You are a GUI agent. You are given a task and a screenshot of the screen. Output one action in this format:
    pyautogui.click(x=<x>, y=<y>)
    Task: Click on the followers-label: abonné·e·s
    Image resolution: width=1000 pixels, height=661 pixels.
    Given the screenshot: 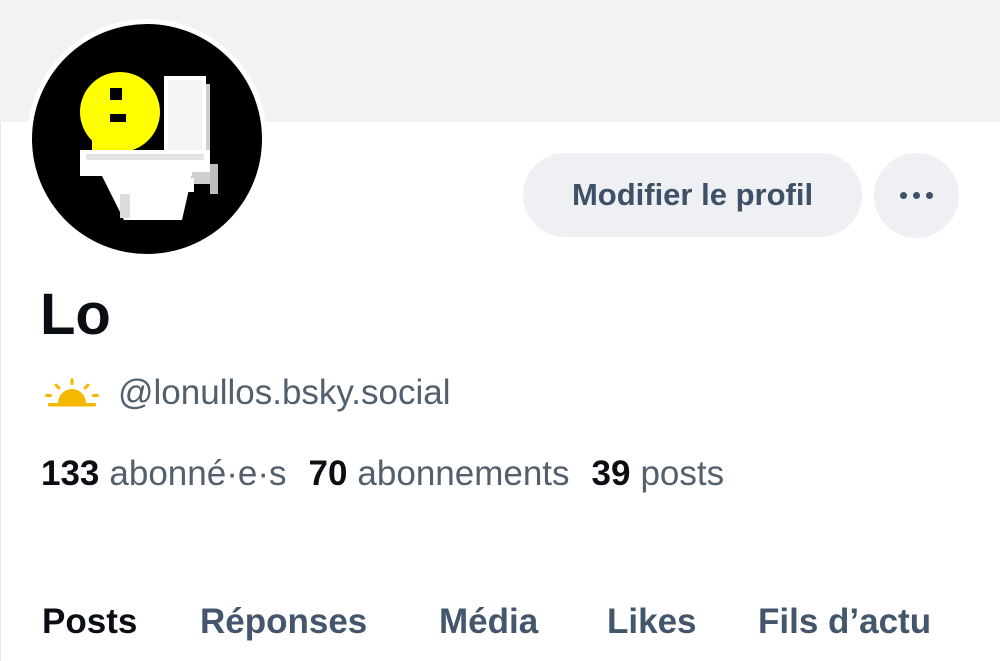 What is the action you would take?
    pyautogui.click(x=197, y=474)
    